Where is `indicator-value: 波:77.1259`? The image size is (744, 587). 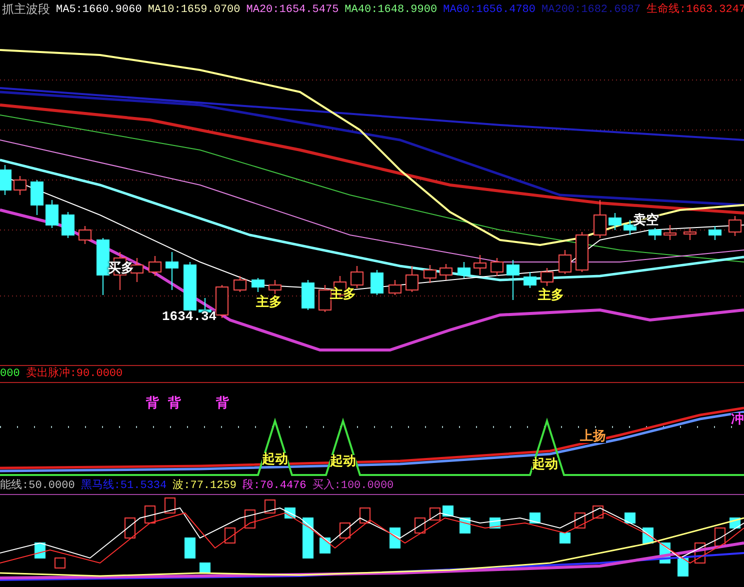 indicator-value: 波:77.1259 is located at coordinates (204, 486).